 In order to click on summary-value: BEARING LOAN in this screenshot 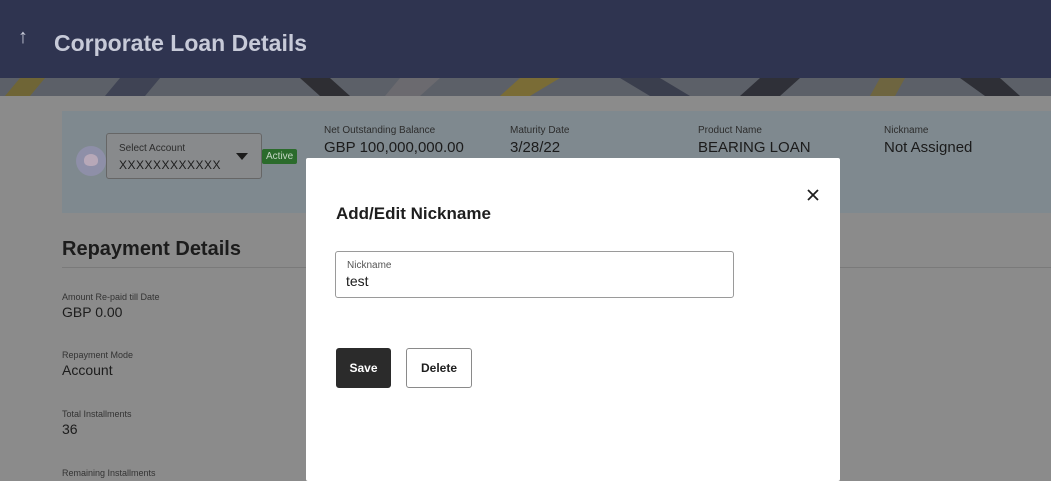, I will do `click(754, 147)`.